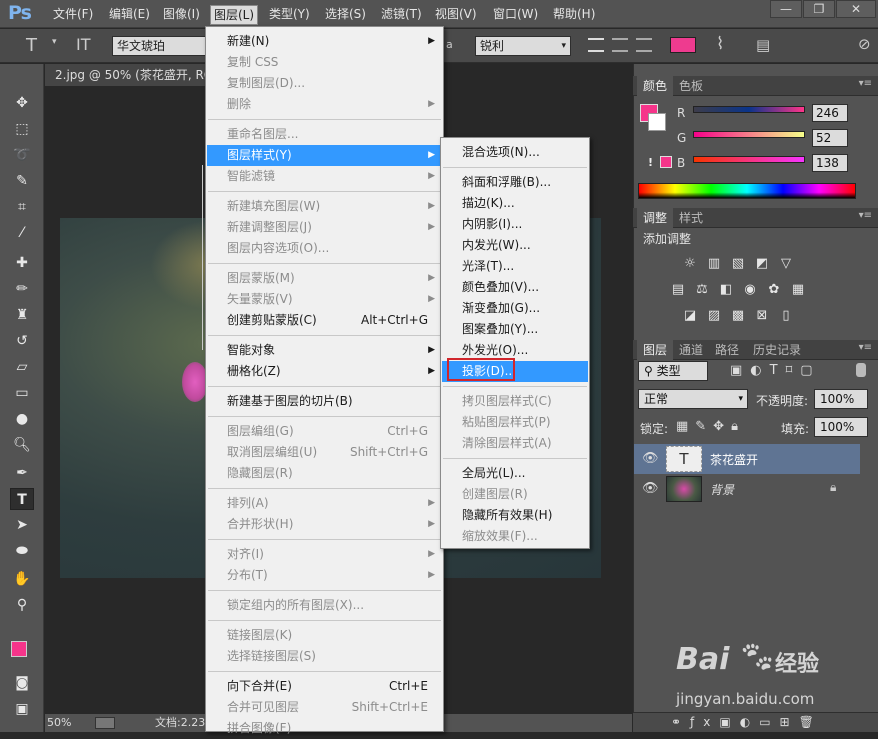 This screenshot has height=739, width=878. Describe the element at coordinates (105, 723) in the screenshot. I see `status-icon` at that location.